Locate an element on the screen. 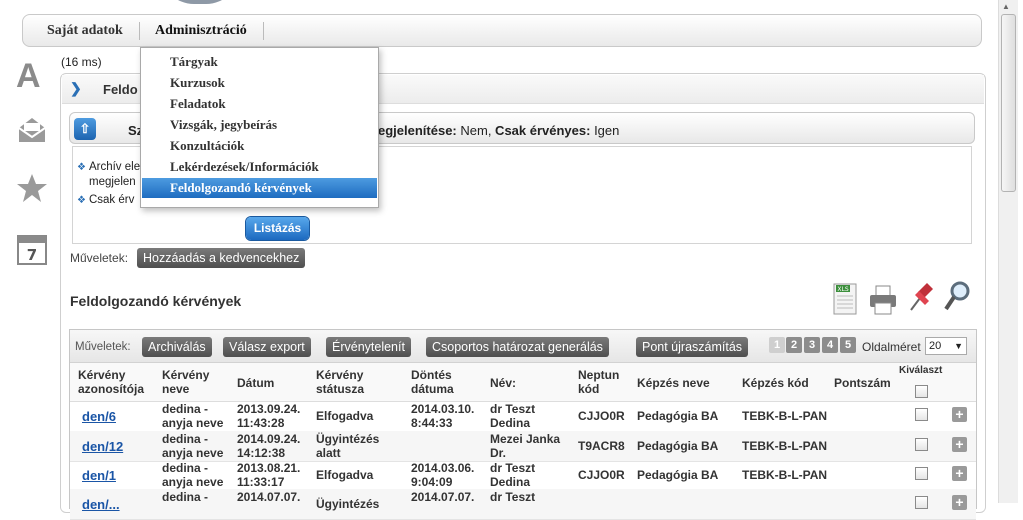 The width and height of the screenshot is (1023, 520). decision-date: 2014.03.10. is located at coordinates (443, 409).